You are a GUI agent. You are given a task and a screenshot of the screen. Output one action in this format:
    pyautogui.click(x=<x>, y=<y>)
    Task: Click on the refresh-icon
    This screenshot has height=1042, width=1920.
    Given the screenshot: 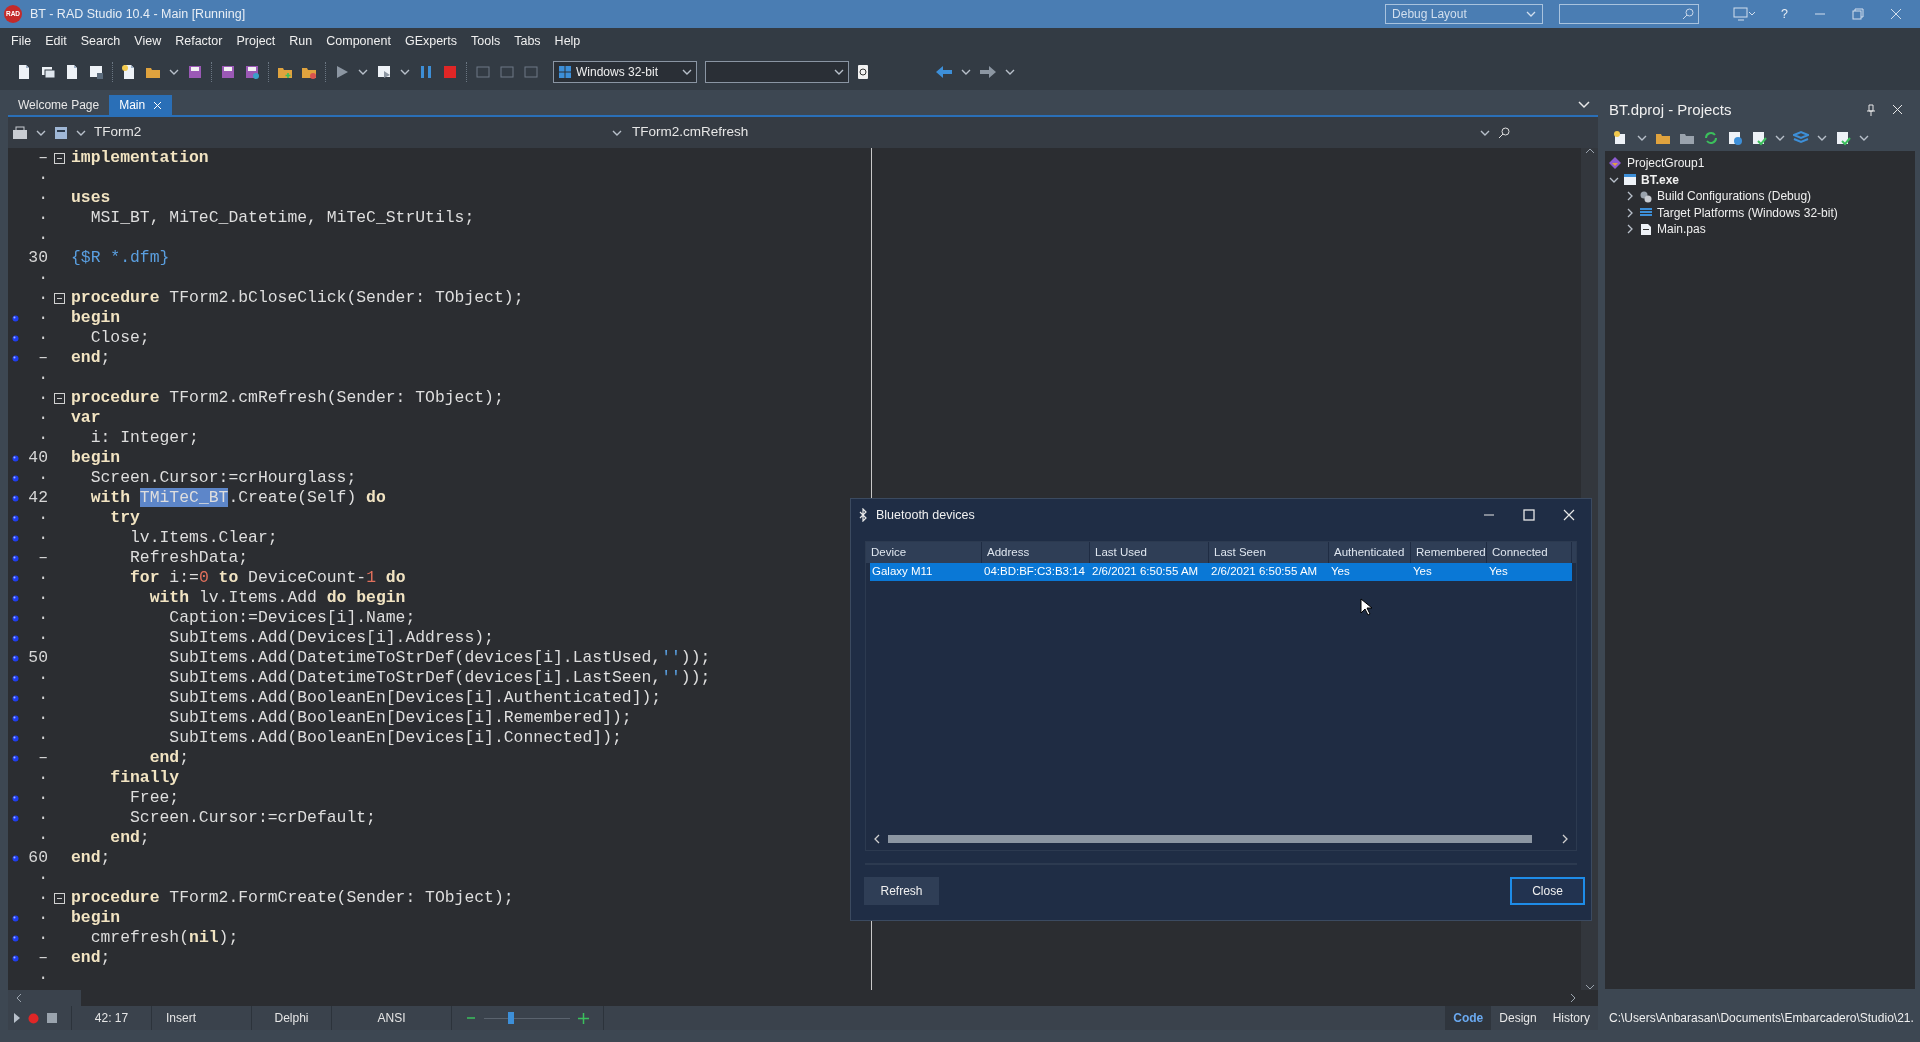 What is the action you would take?
    pyautogui.click(x=1711, y=138)
    